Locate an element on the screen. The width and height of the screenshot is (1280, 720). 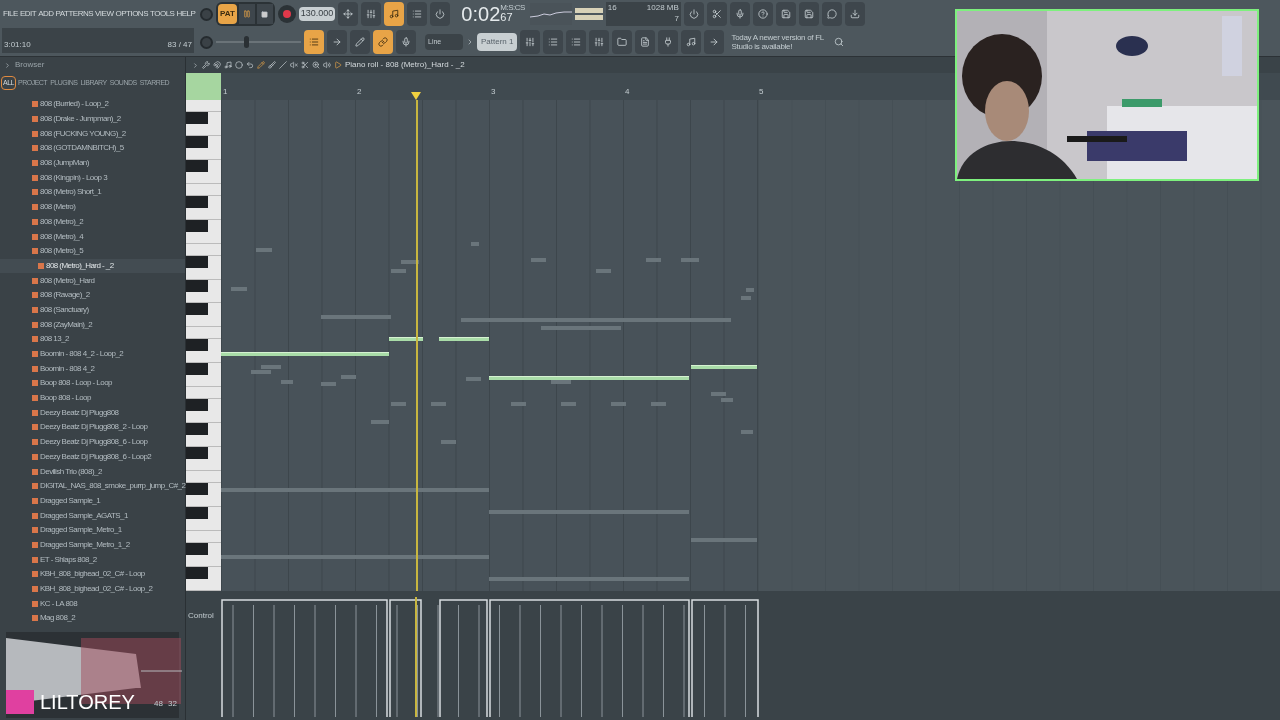
tempo-field: 130.000 is located at coordinates (317, 14).